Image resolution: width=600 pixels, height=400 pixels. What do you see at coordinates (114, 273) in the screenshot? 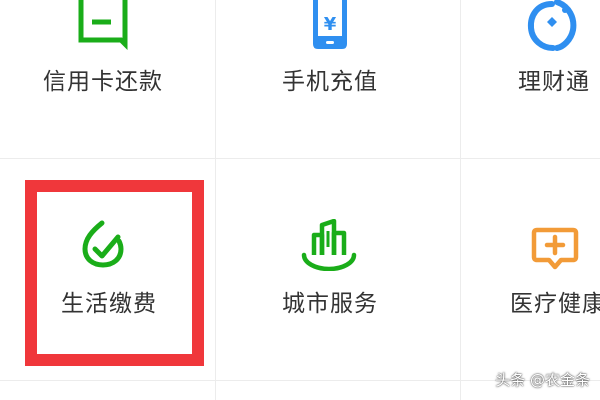
I see `highlight-frame` at bounding box center [114, 273].